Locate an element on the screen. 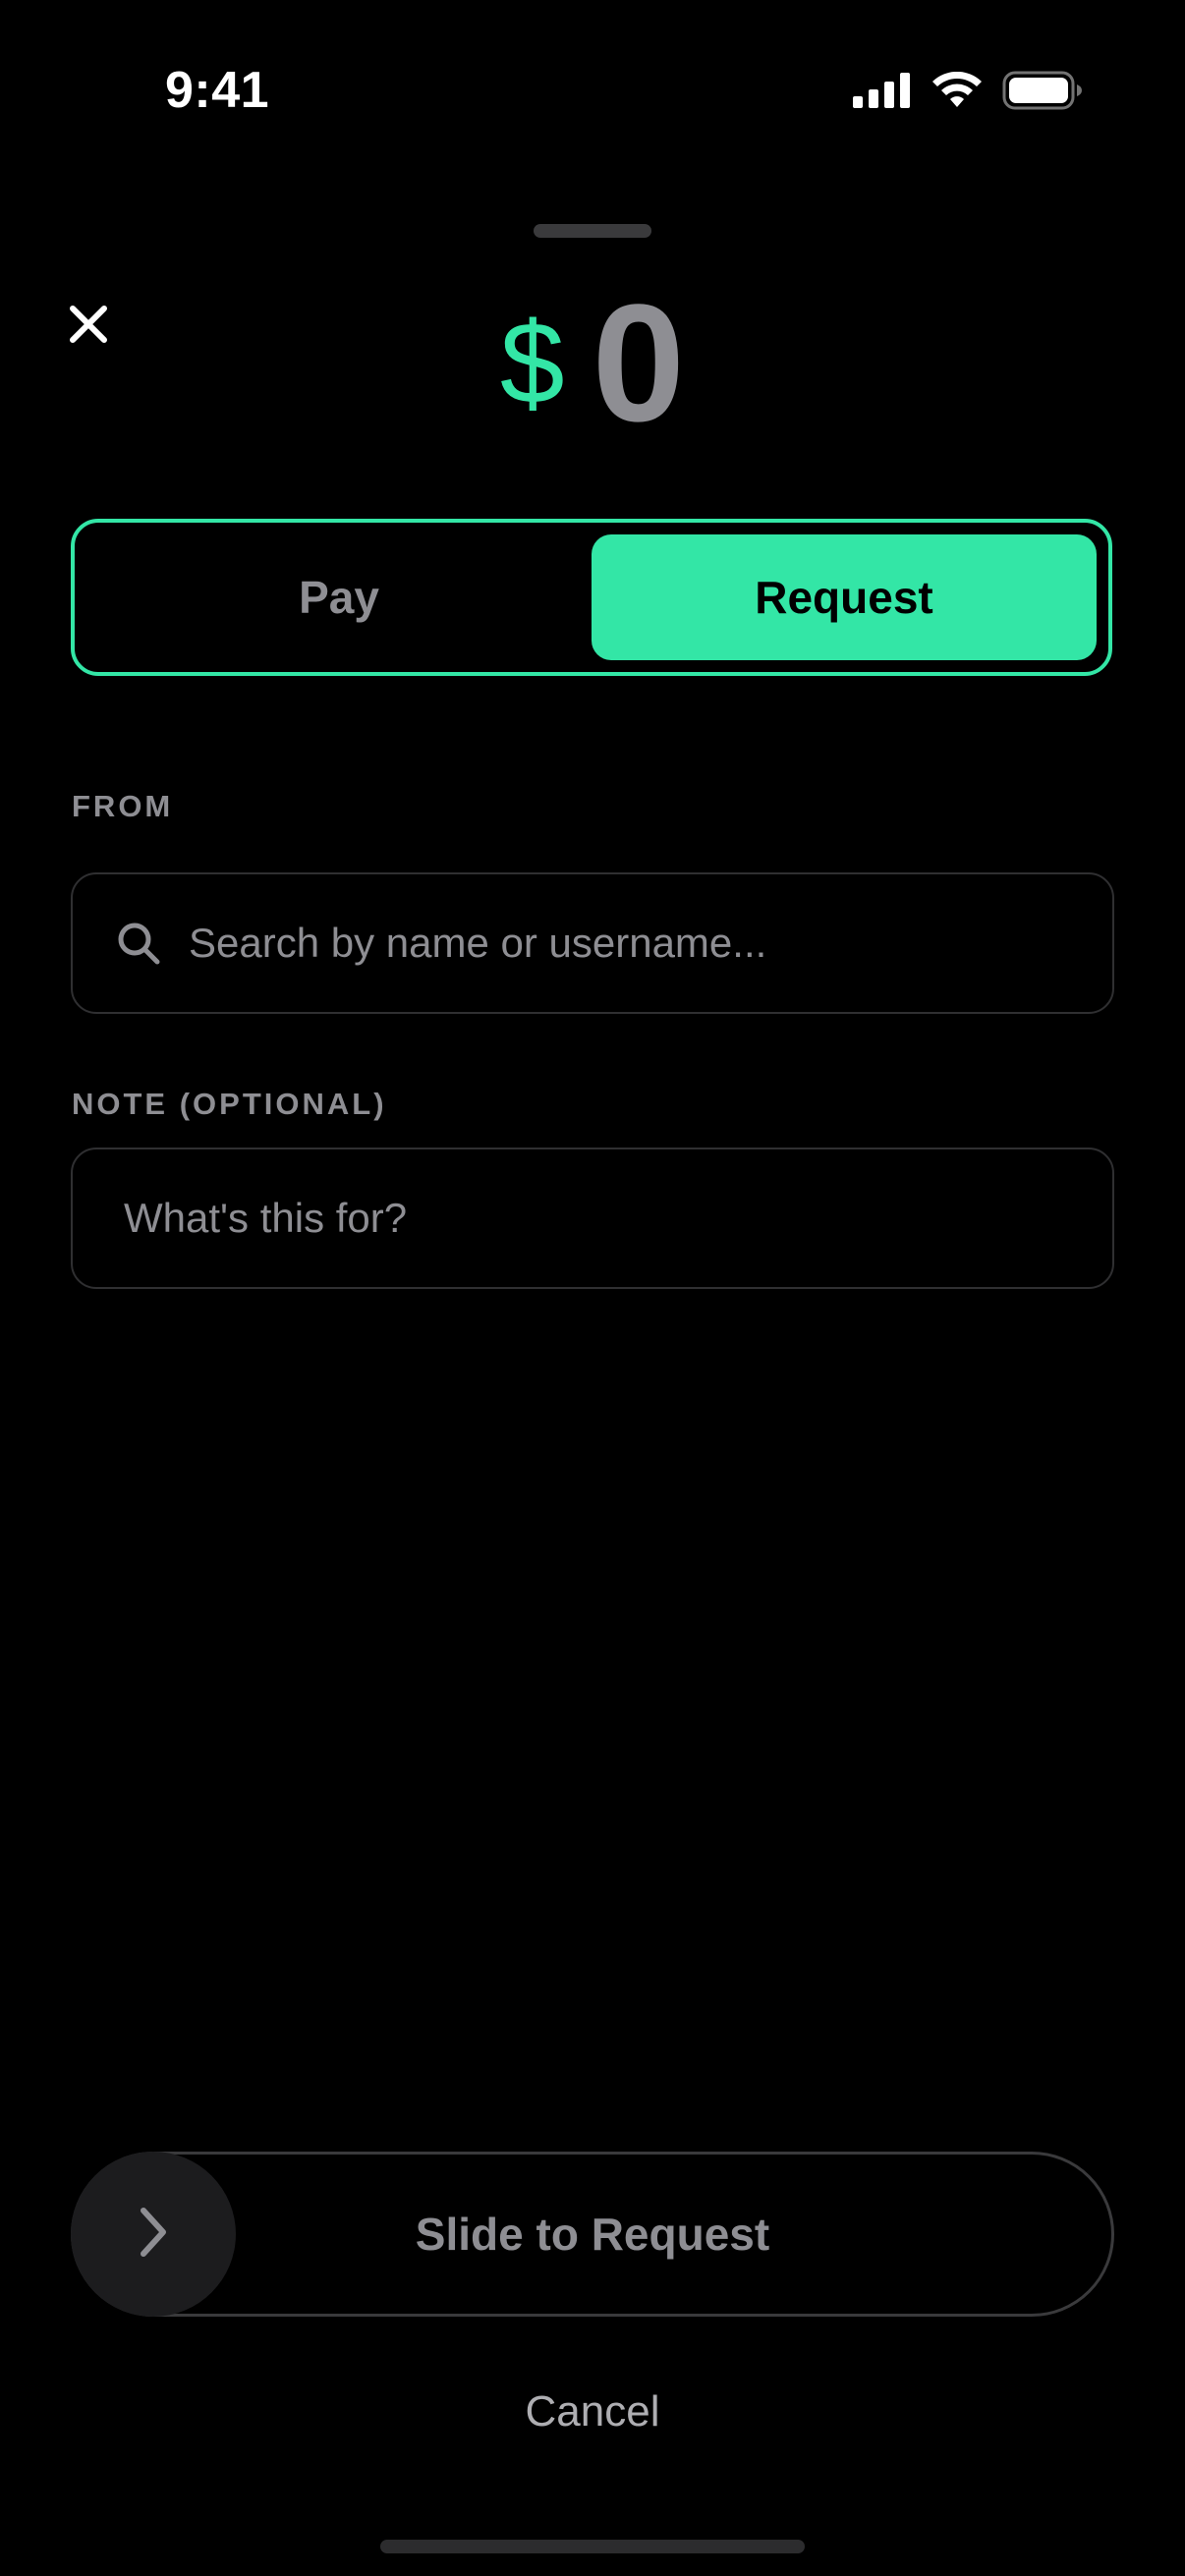 The height and width of the screenshot is (2576, 1185). battery-icon is located at coordinates (1042, 93).